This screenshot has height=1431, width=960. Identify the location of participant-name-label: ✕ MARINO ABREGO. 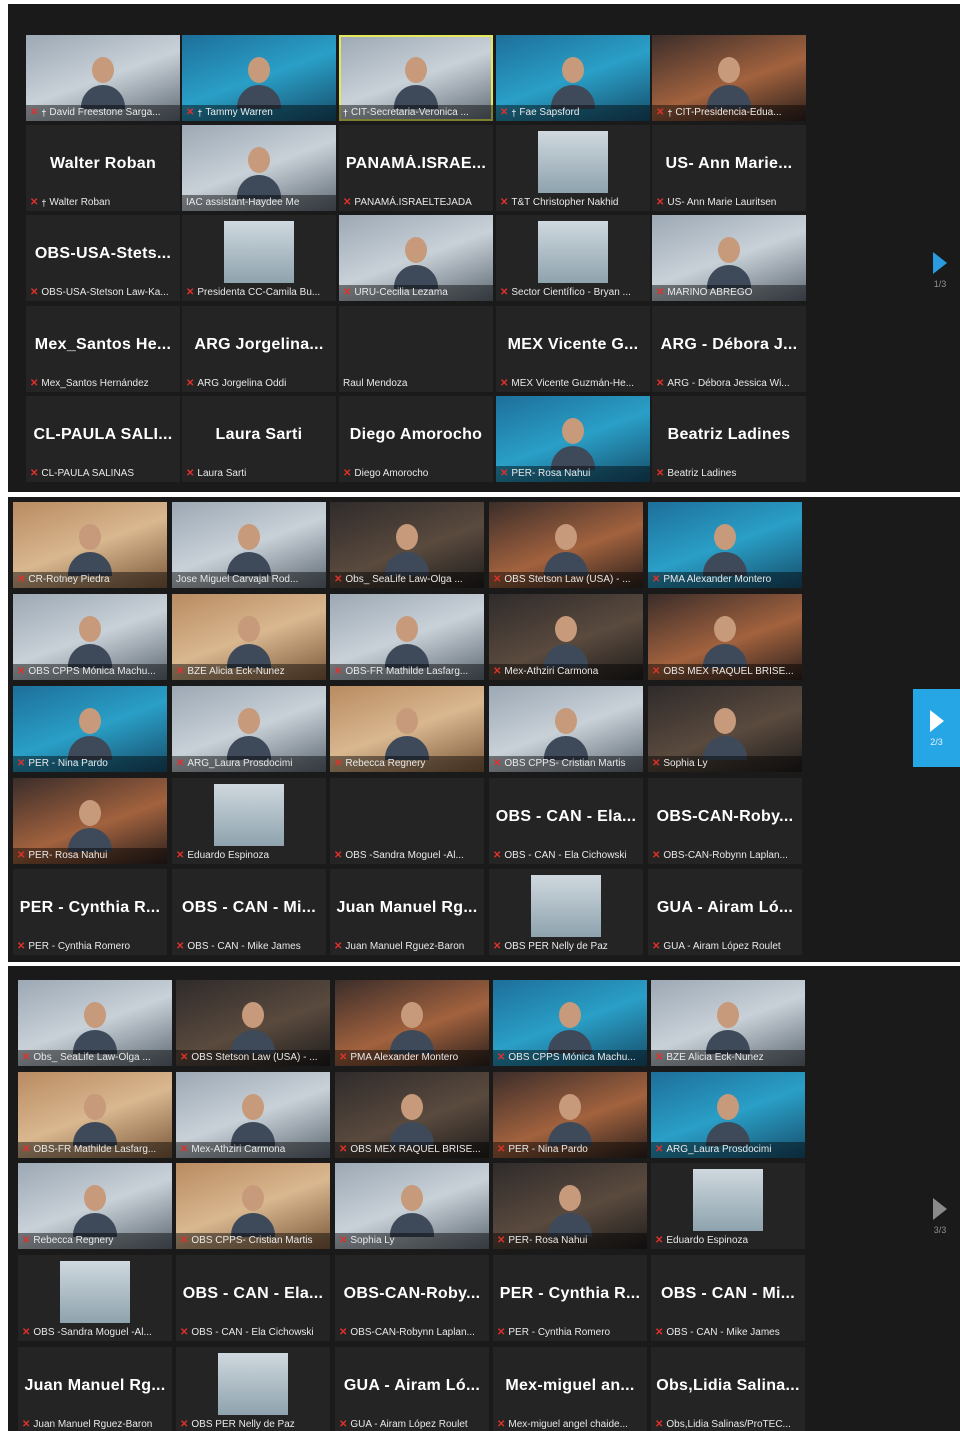
(729, 293).